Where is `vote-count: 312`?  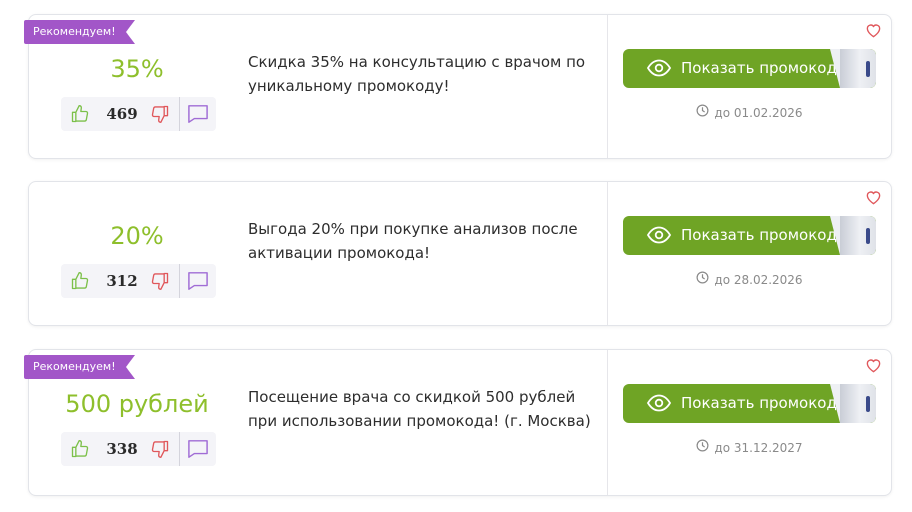 vote-count: 312 is located at coordinates (122, 281).